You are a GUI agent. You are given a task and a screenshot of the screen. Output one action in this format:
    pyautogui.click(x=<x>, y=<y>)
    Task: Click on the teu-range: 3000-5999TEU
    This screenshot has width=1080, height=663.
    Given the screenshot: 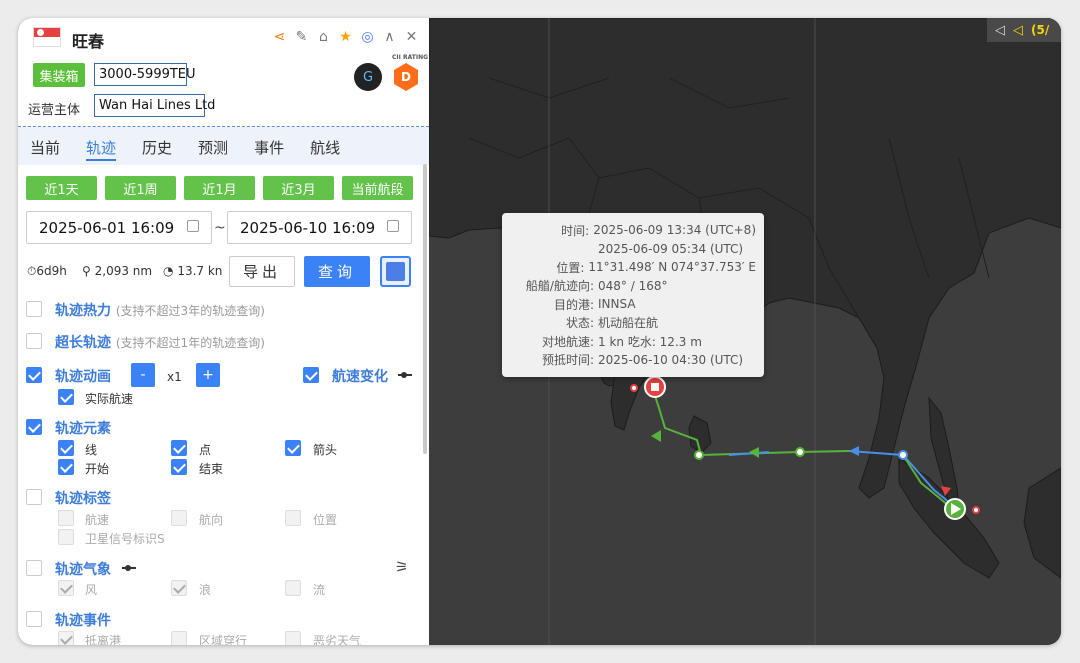 What is the action you would take?
    pyautogui.click(x=145, y=74)
    